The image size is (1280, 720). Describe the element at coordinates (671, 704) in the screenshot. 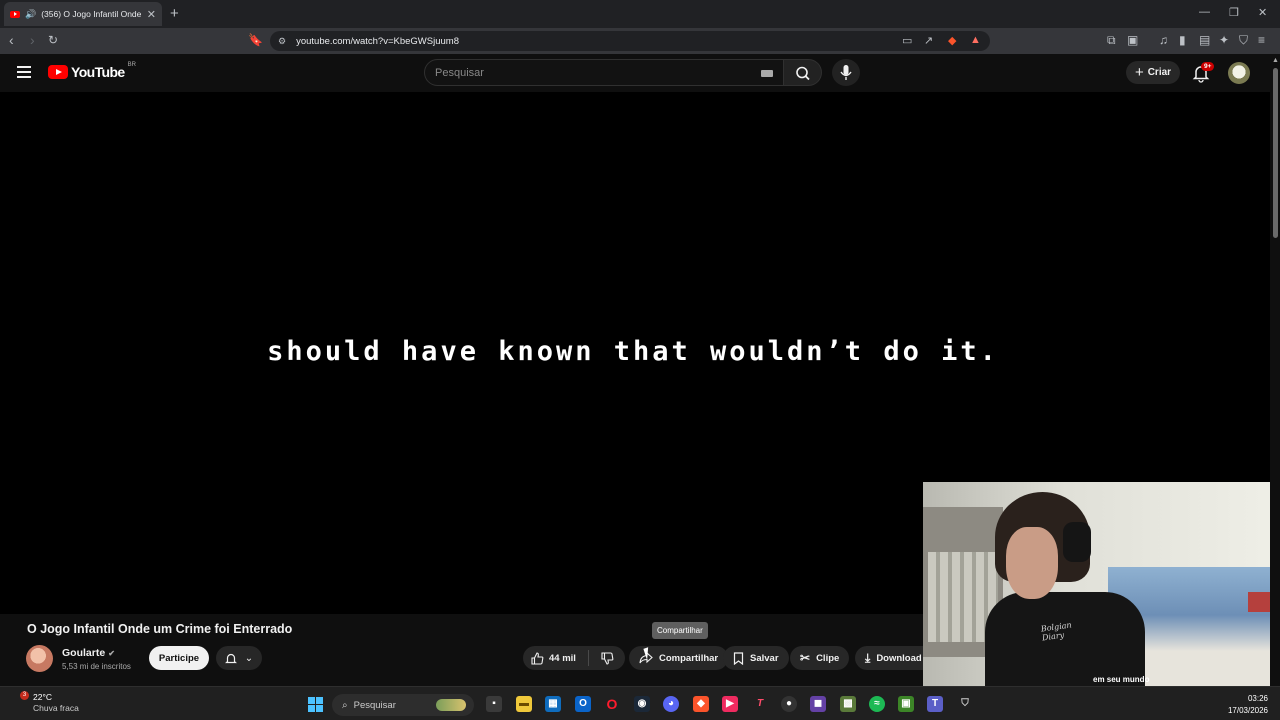

I see `discord-icon: ◕` at that location.